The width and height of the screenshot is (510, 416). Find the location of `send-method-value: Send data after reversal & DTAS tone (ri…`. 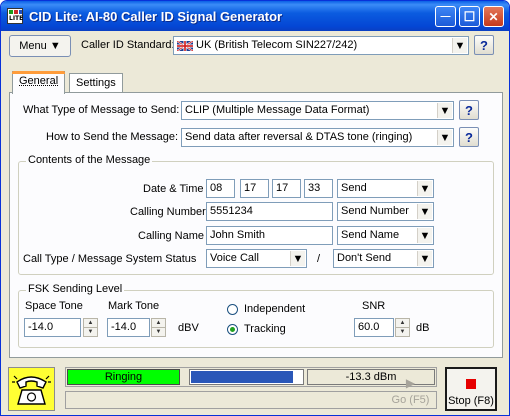

send-method-value: Send data after reversal & DTAS tone (ri… is located at coordinates (299, 137).